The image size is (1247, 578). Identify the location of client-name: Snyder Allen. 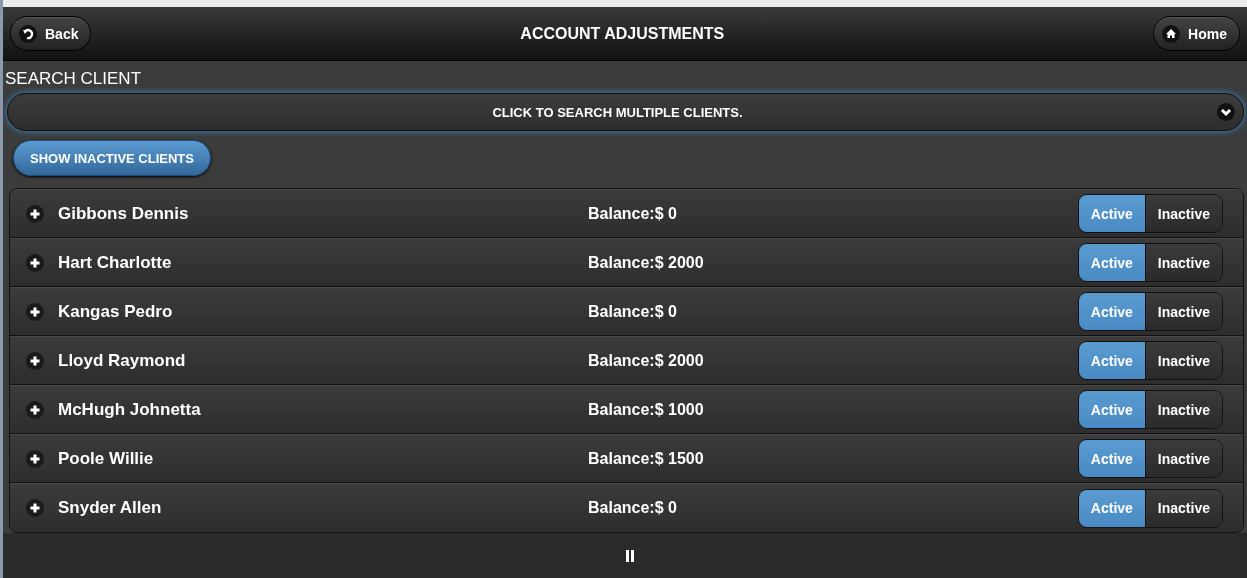
(110, 508).